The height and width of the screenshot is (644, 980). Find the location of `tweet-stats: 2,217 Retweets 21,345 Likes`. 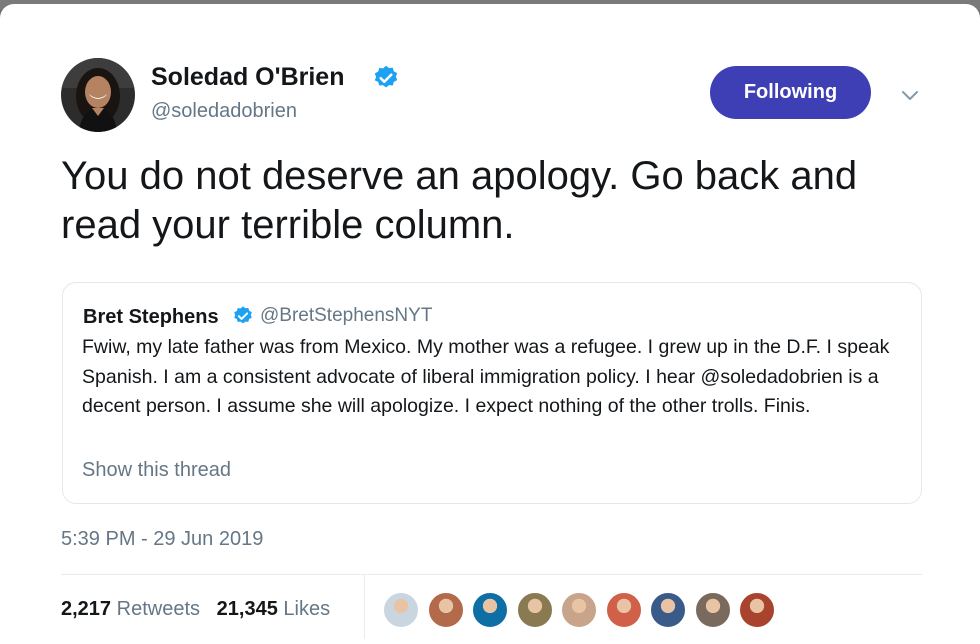

tweet-stats: 2,217 Retweets 21,345 Likes is located at coordinates (195, 609).